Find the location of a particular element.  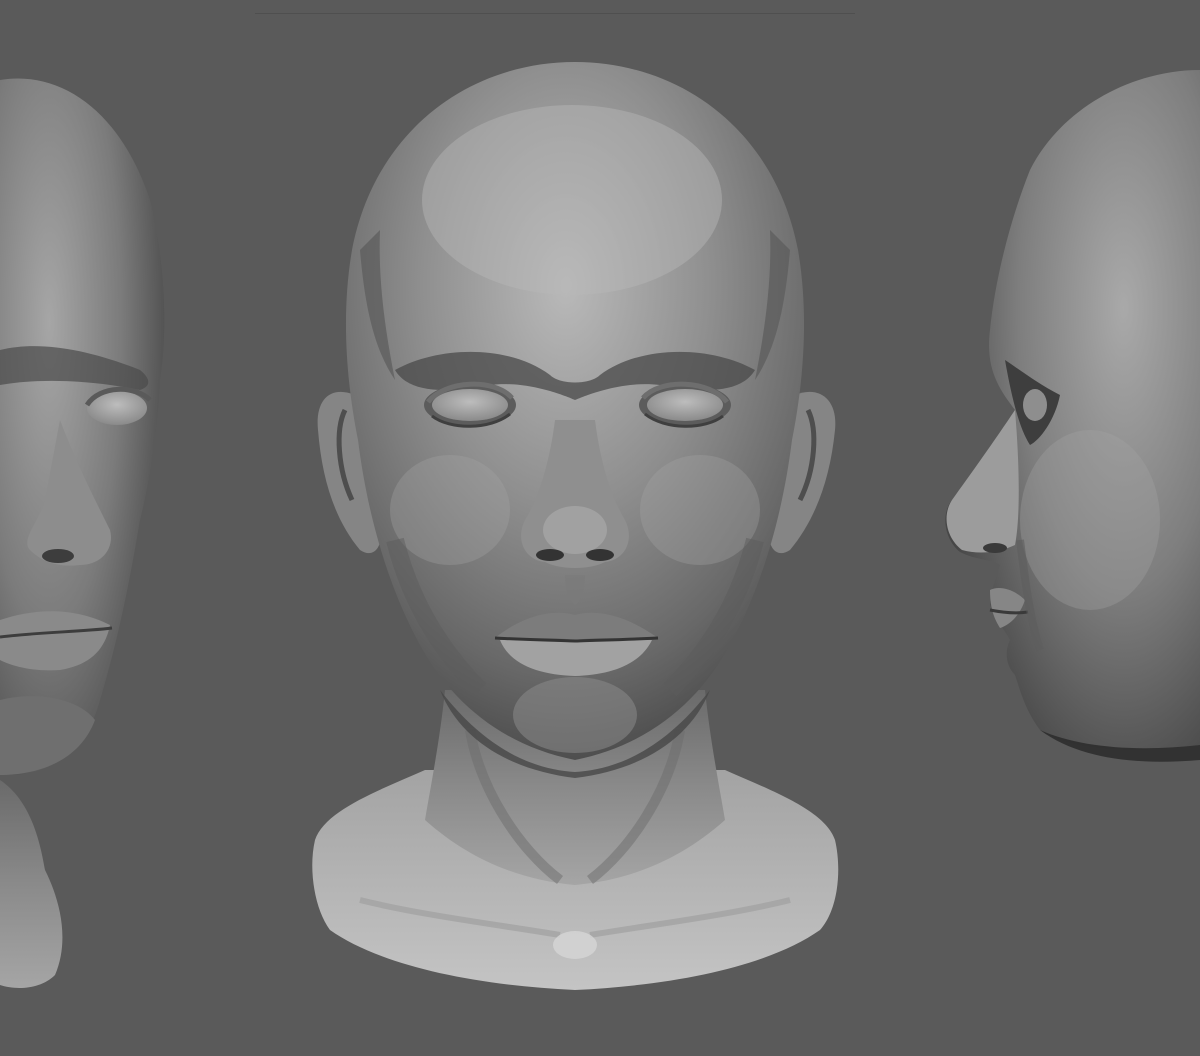

right-cheek is located at coordinates (1090, 520).